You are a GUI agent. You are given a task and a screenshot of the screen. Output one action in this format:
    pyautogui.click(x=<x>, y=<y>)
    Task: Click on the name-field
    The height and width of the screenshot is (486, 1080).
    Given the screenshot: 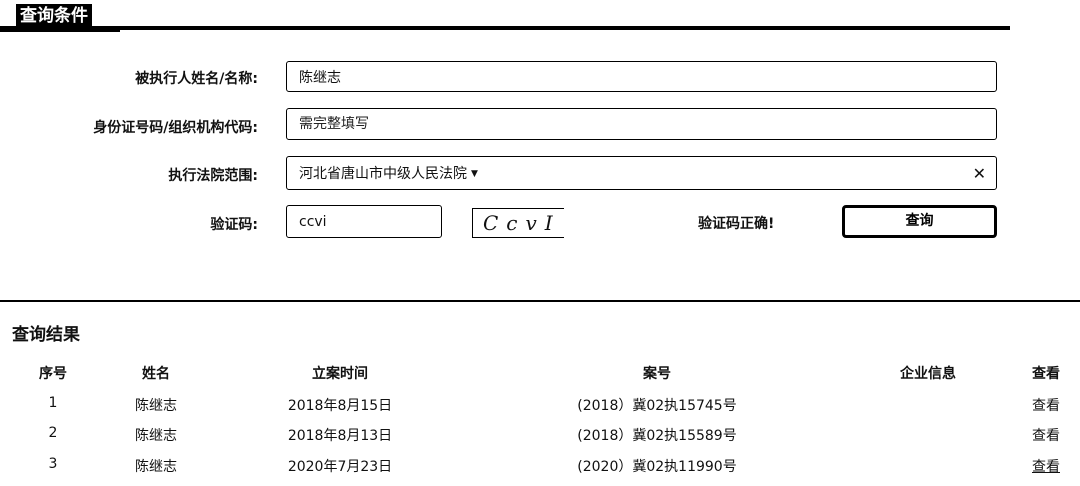 What is the action you would take?
    pyautogui.click(x=641, y=76)
    